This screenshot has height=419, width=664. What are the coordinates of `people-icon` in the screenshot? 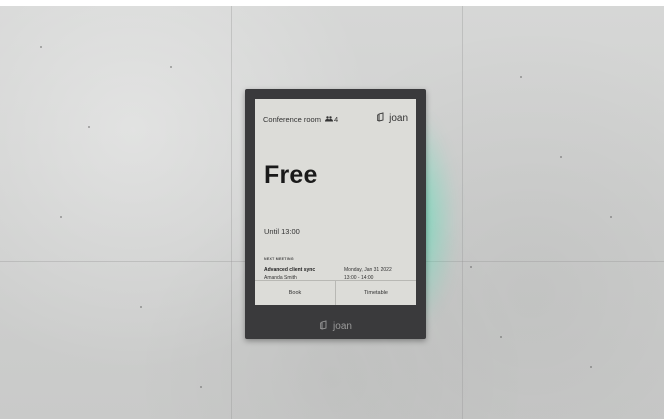 It's located at (328, 119).